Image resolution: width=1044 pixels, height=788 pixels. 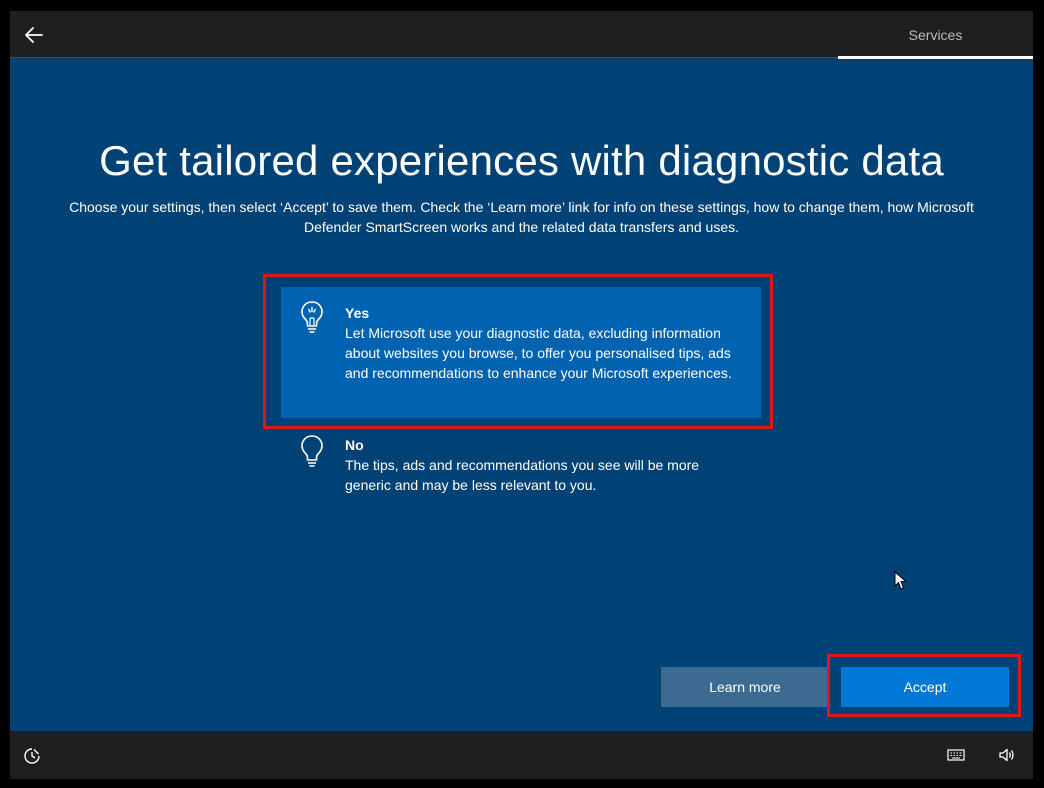 I want to click on mouse-cursor-icon, so click(x=901, y=580).